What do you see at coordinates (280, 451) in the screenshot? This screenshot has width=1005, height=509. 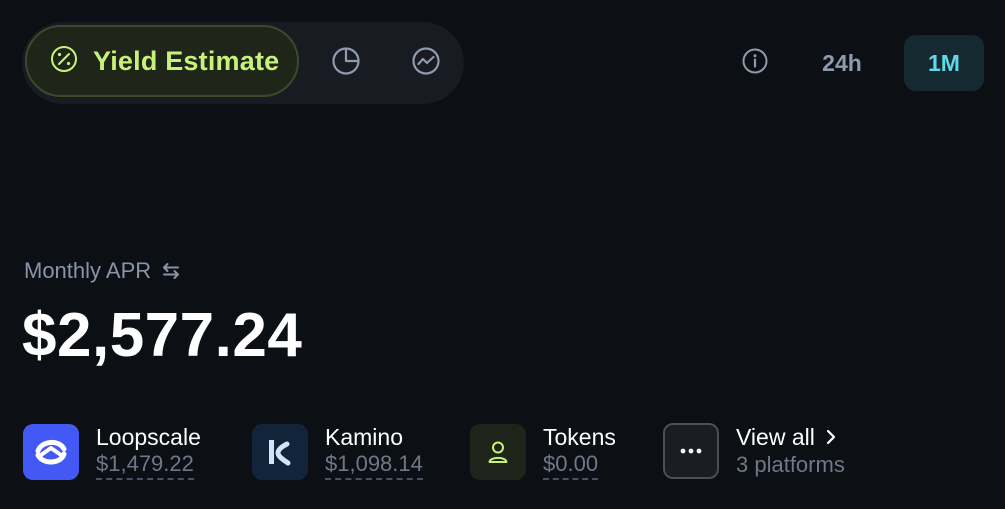 I see `kamino-logo-icon` at bounding box center [280, 451].